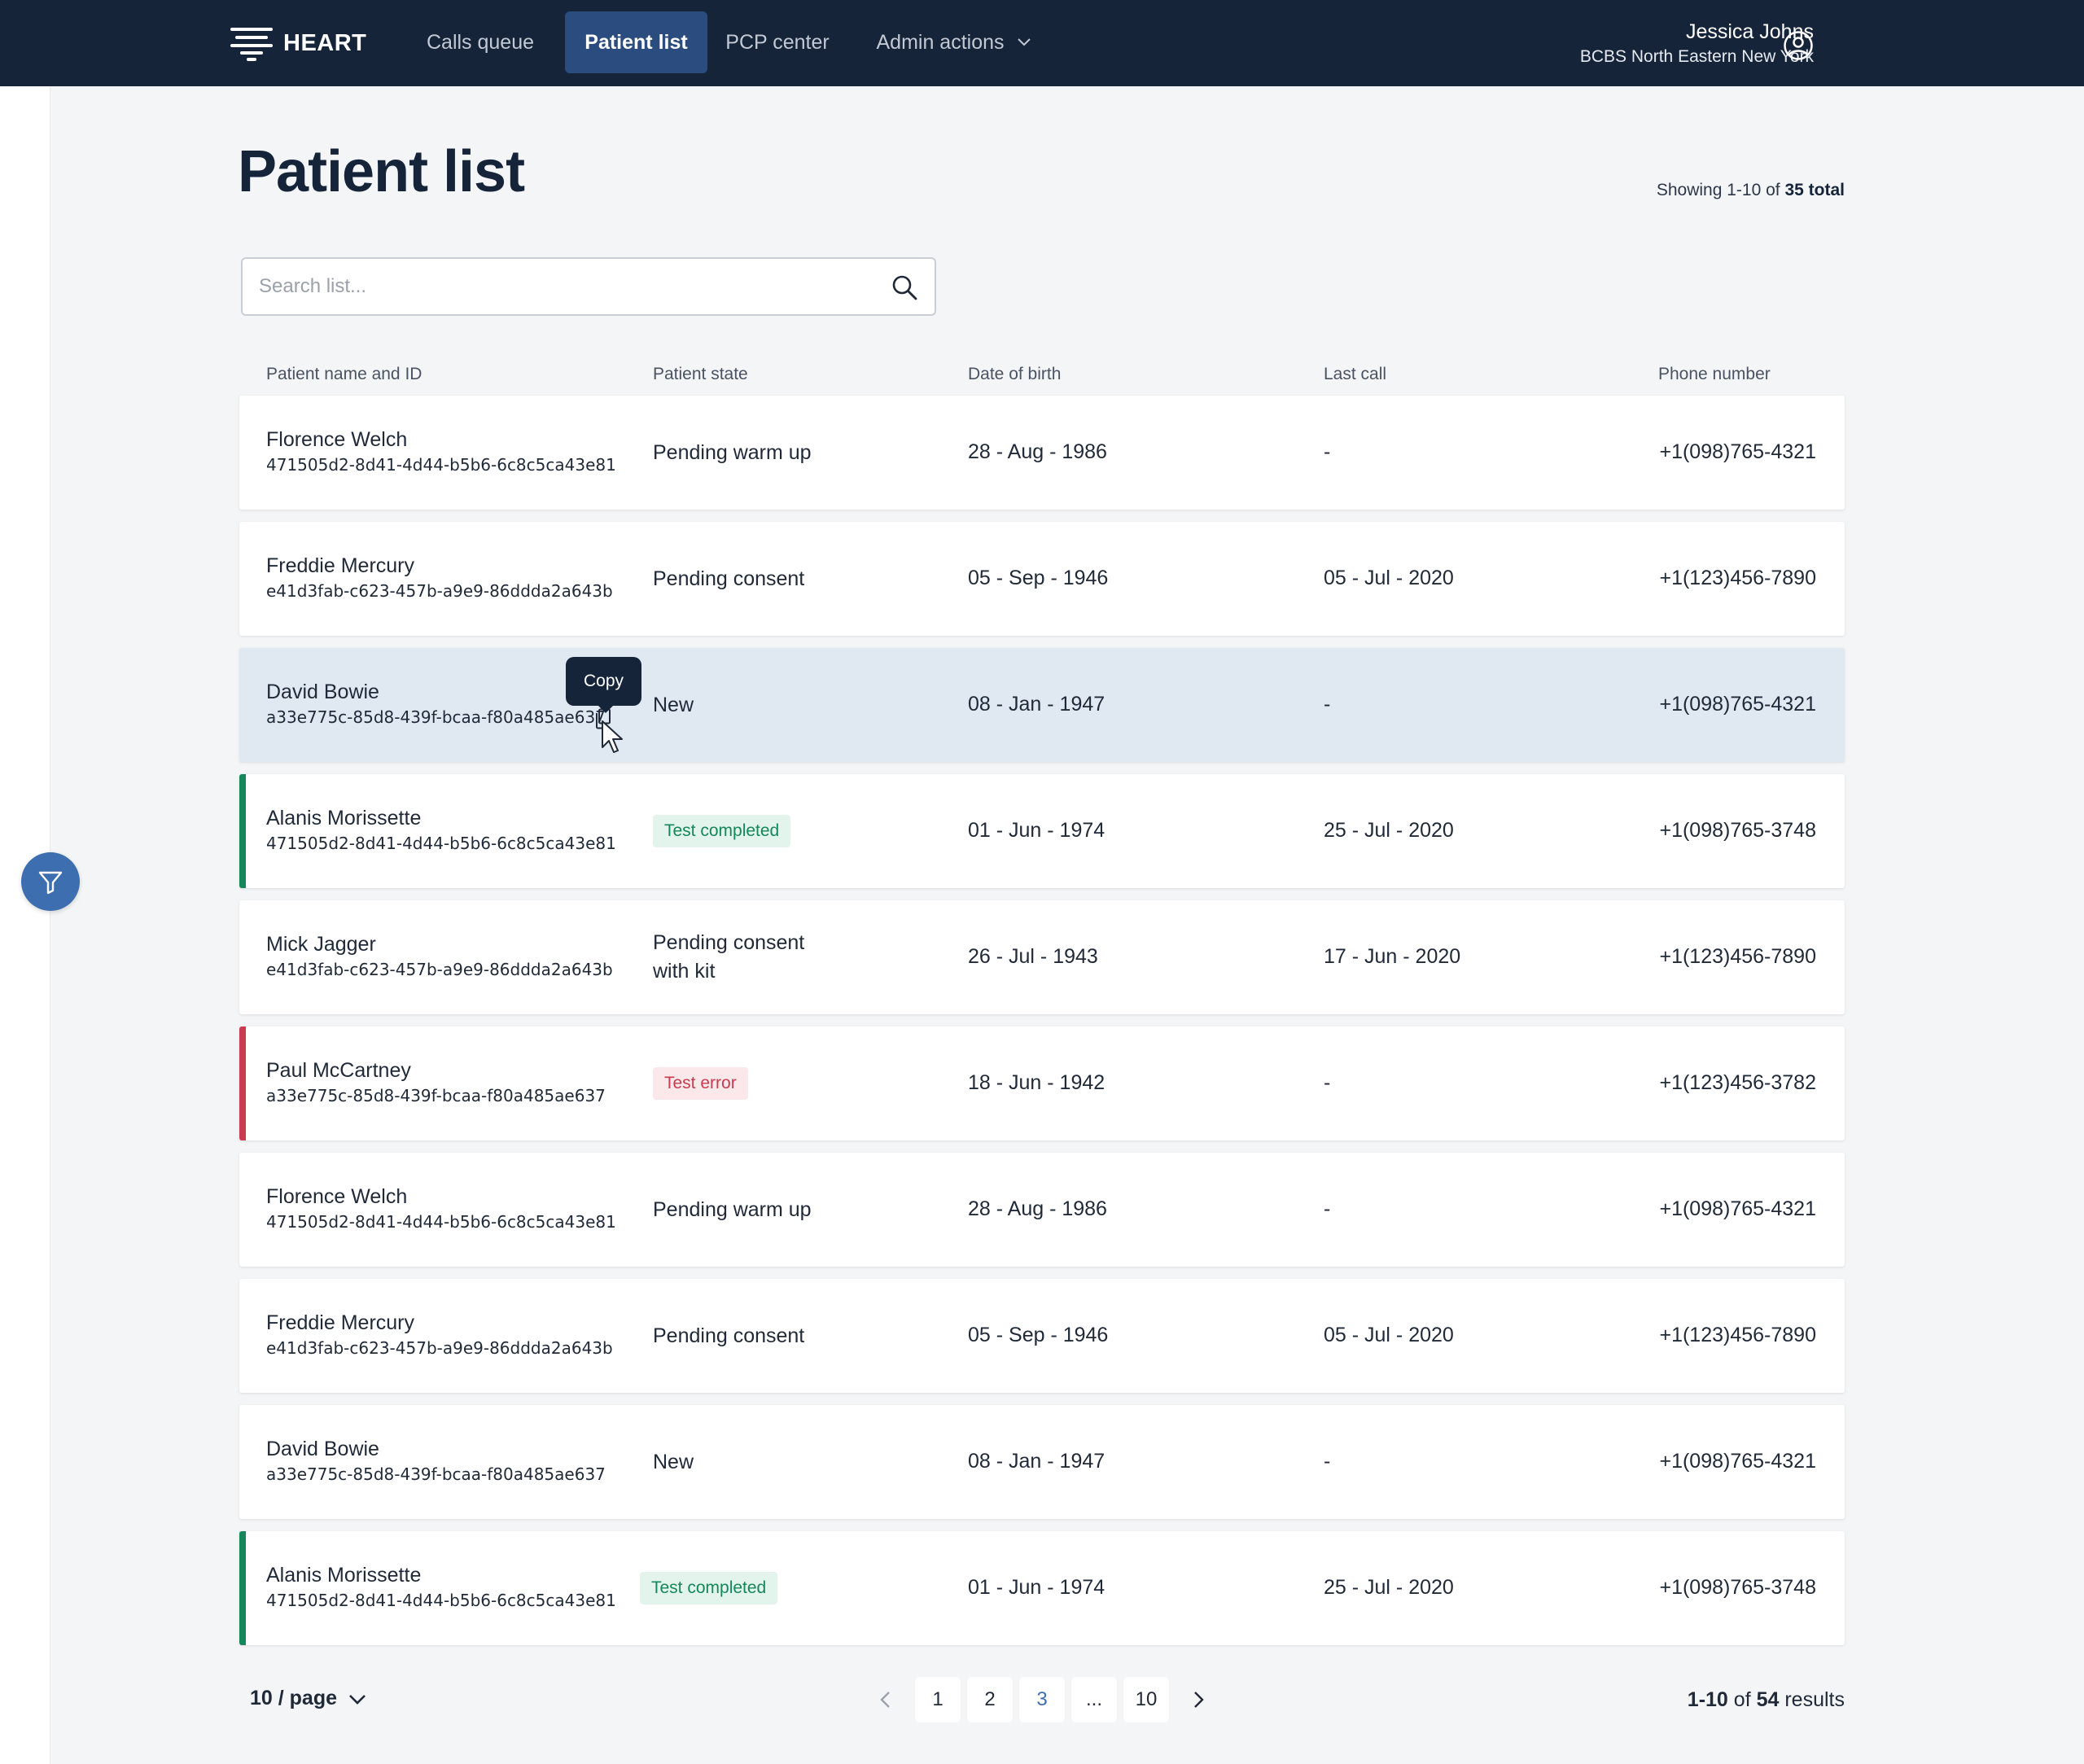  I want to click on prev-page-button, so click(885, 1699).